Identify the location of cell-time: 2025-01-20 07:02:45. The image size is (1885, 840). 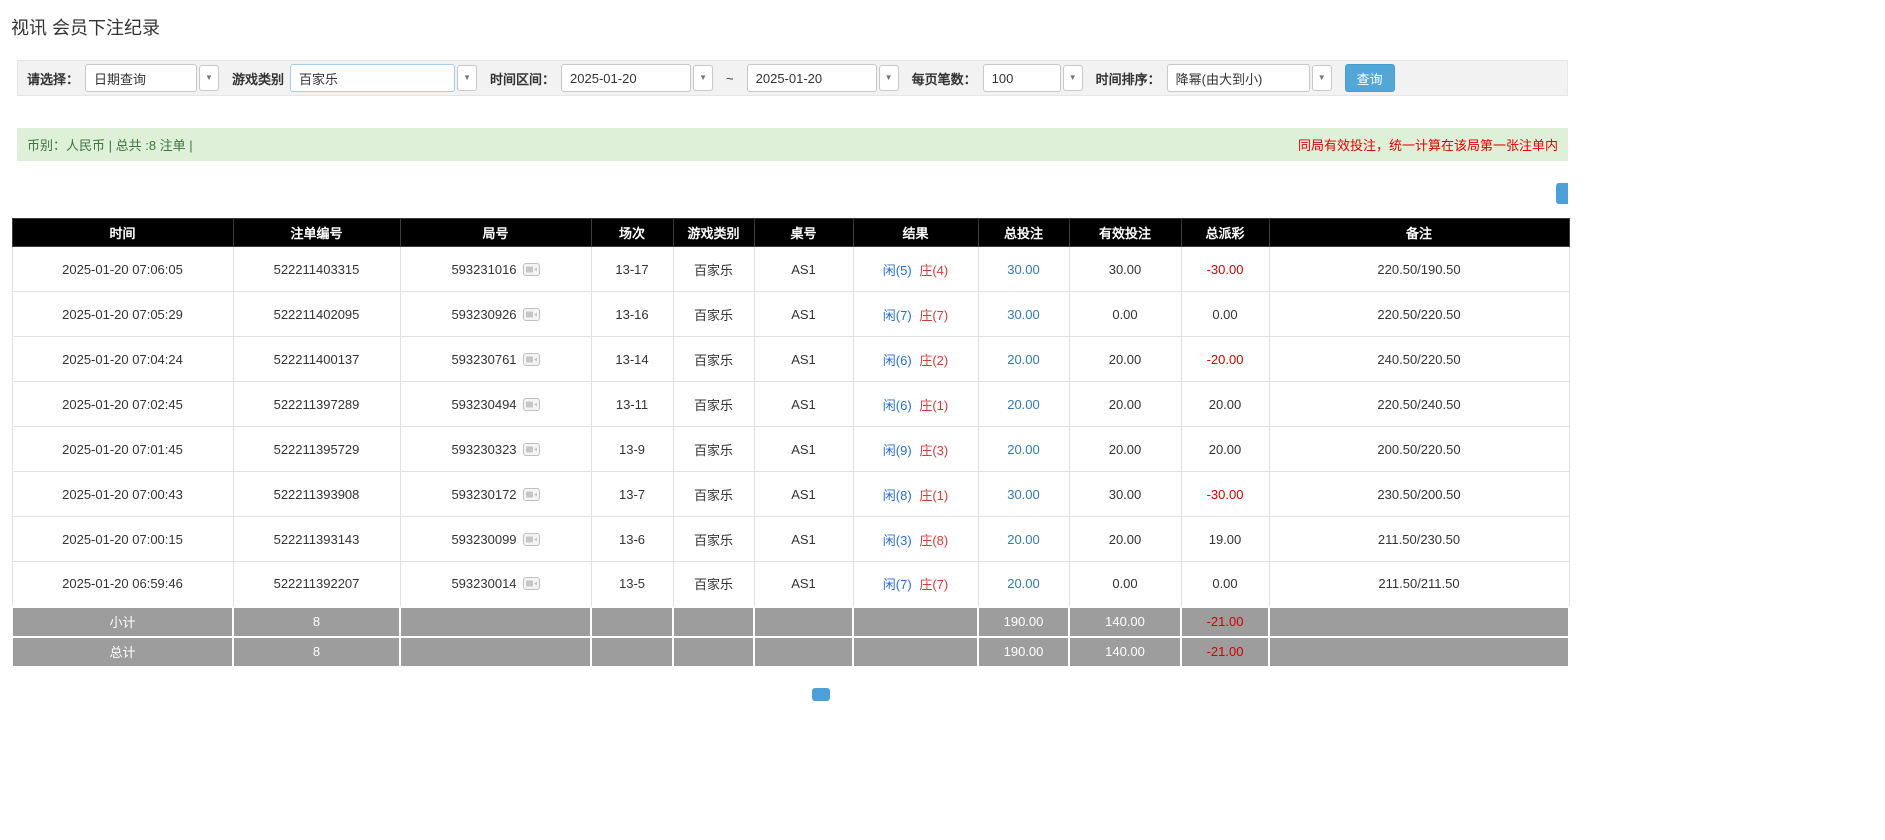
(122, 404).